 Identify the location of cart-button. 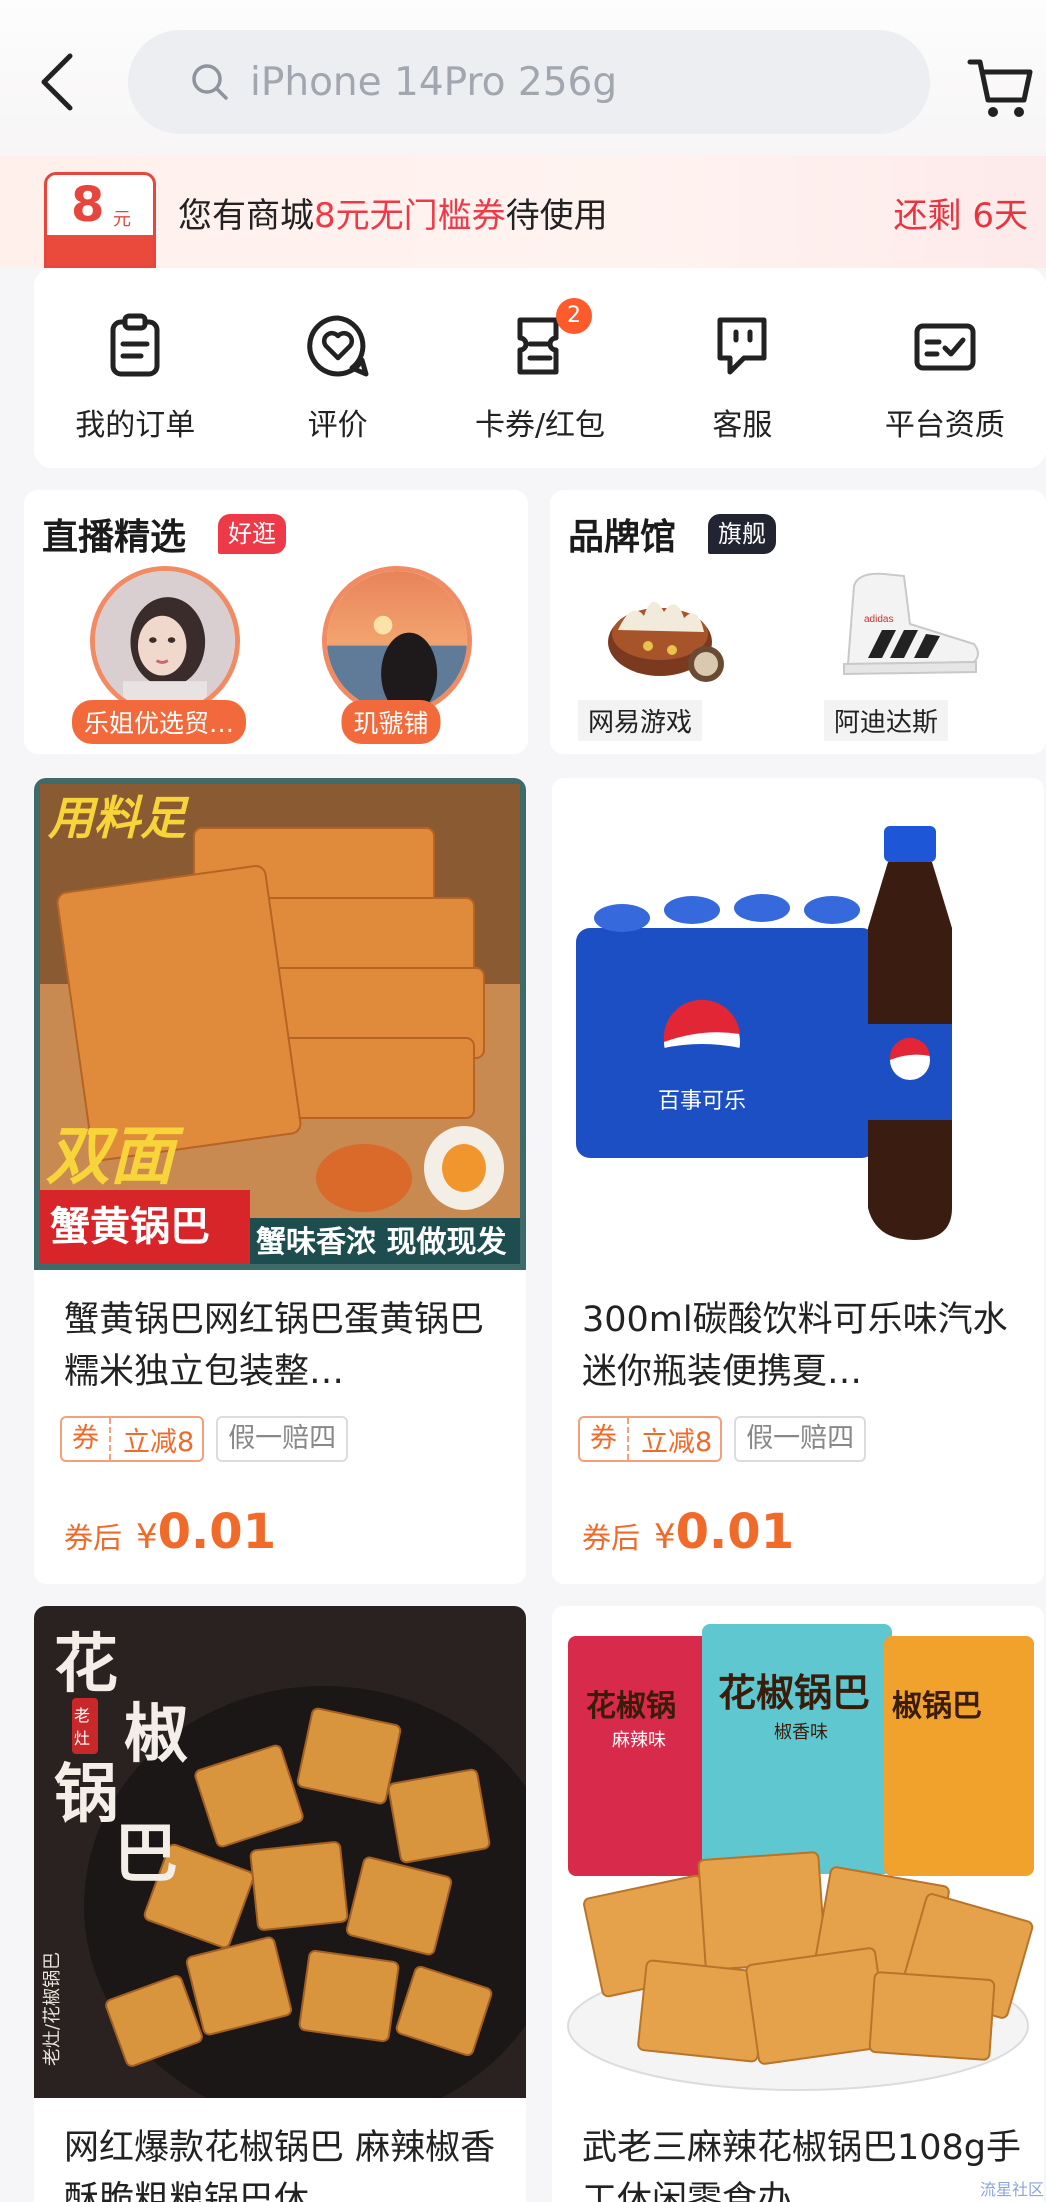
(1001, 88).